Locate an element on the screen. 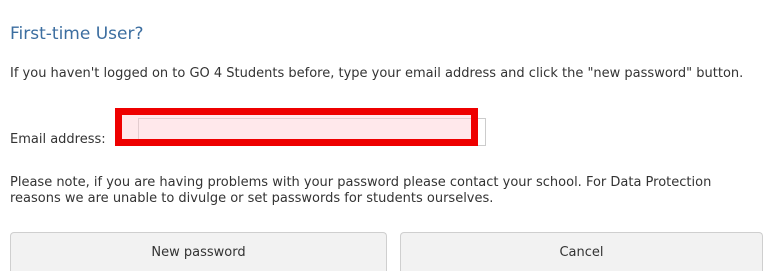  page-title: First-time User? is located at coordinates (77, 34).